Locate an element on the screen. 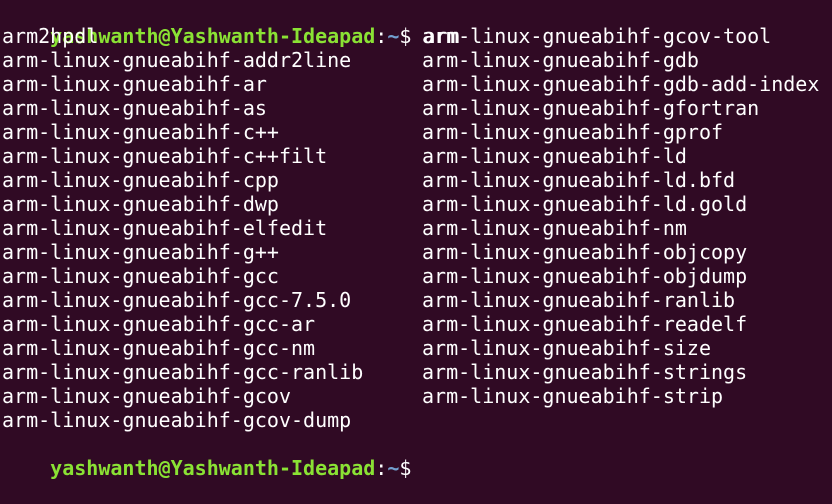 This screenshot has height=504, width=832. completion-item: arm-linux-gnueabihf-cpp is located at coordinates (140, 180).